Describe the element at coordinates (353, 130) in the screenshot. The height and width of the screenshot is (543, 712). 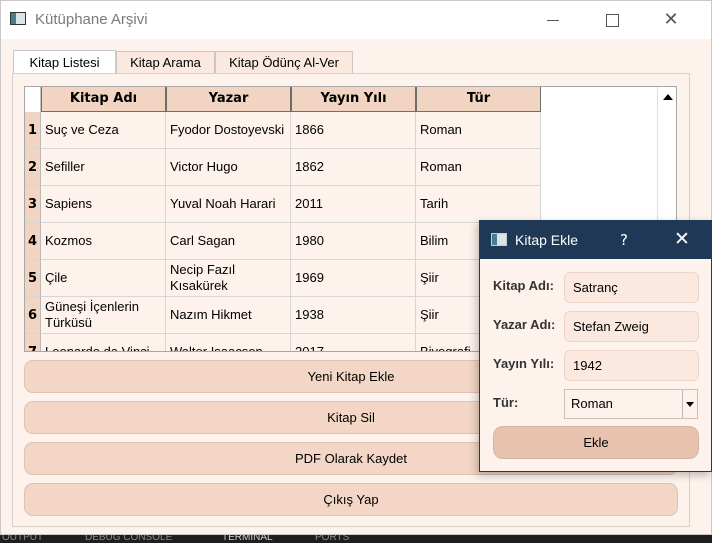
I see `table-cell-yayin-yili: 1866` at that location.